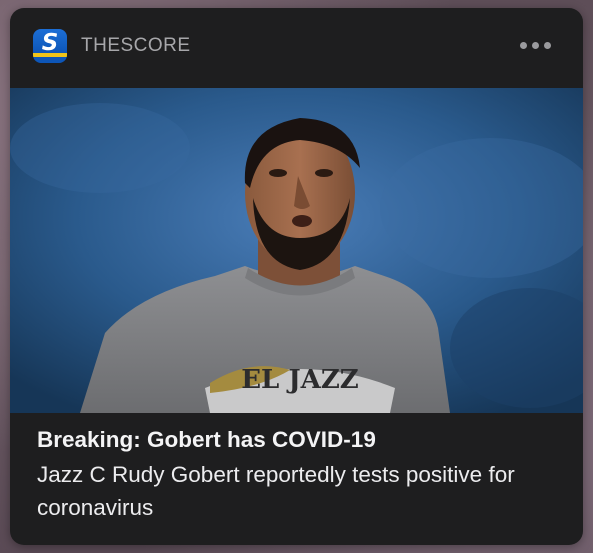  I want to click on notification-header: S THESCORE, so click(296, 48).